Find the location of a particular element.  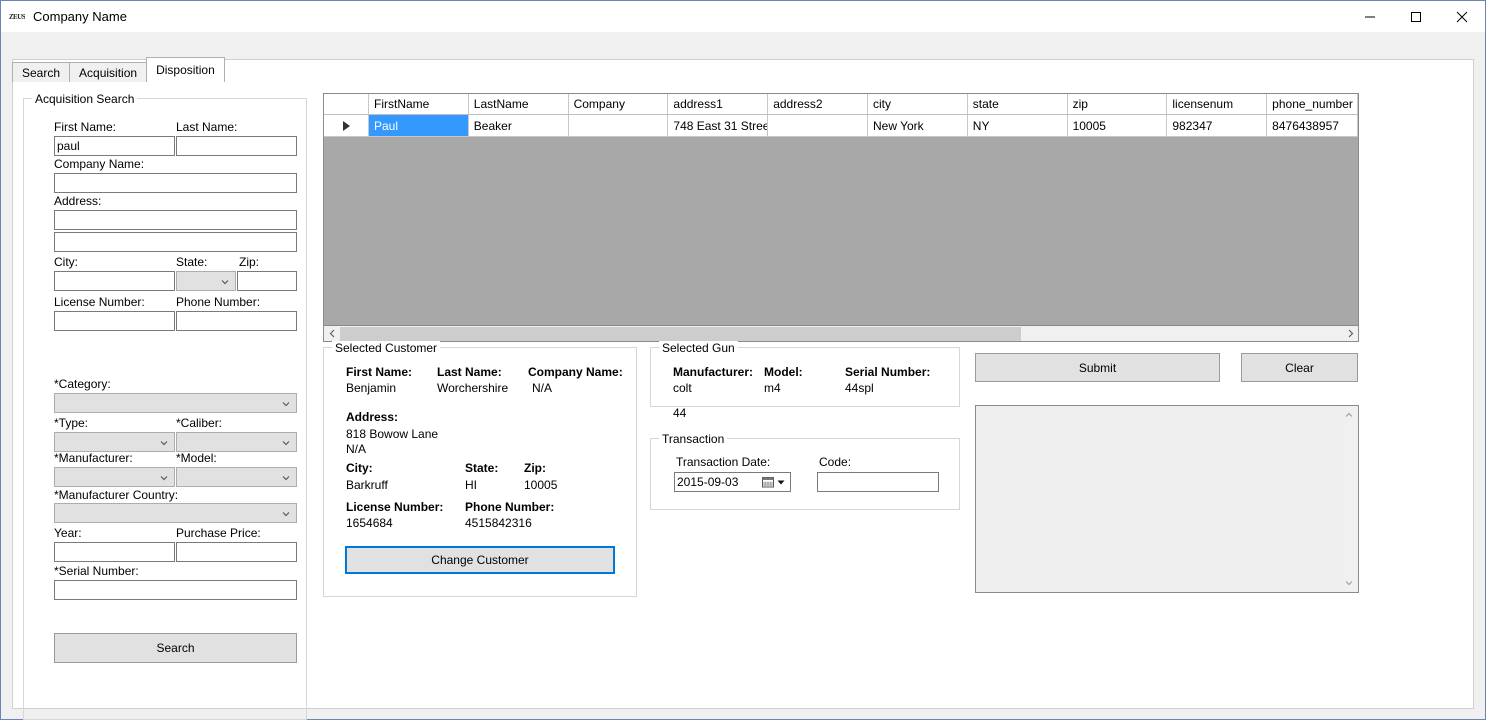

purchase-price-input is located at coordinates (236, 552).